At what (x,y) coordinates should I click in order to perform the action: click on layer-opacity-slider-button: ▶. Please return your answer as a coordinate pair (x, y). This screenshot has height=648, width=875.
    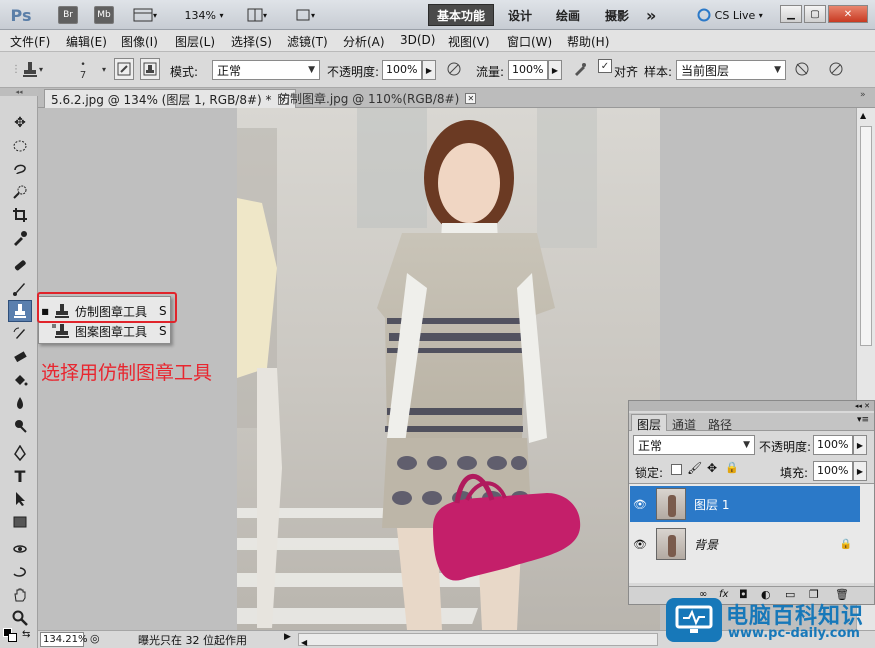
    Looking at the image, I should click on (860, 445).